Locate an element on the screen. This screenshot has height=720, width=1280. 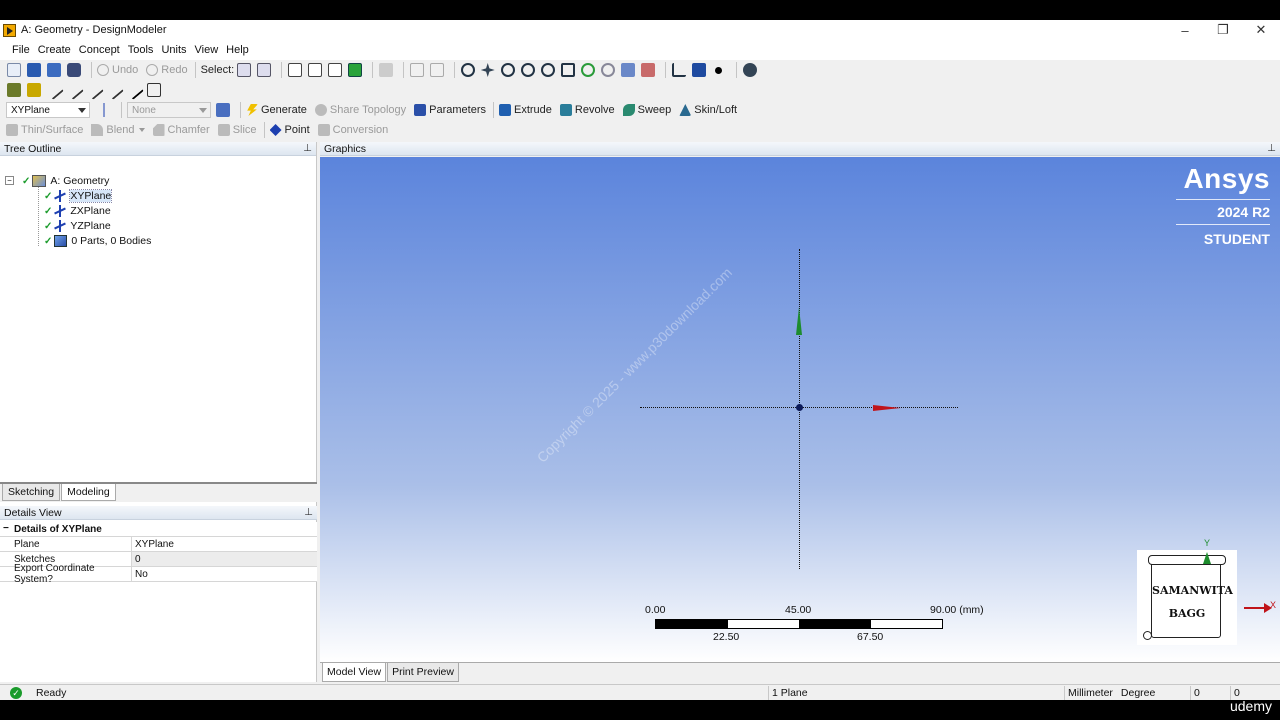
new-file-icon is located at coordinates (13, 70).